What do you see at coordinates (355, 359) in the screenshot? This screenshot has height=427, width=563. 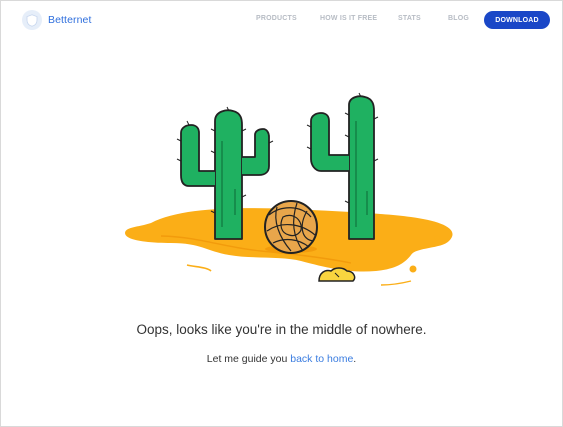 I see `guide-suffix: .` at bounding box center [355, 359].